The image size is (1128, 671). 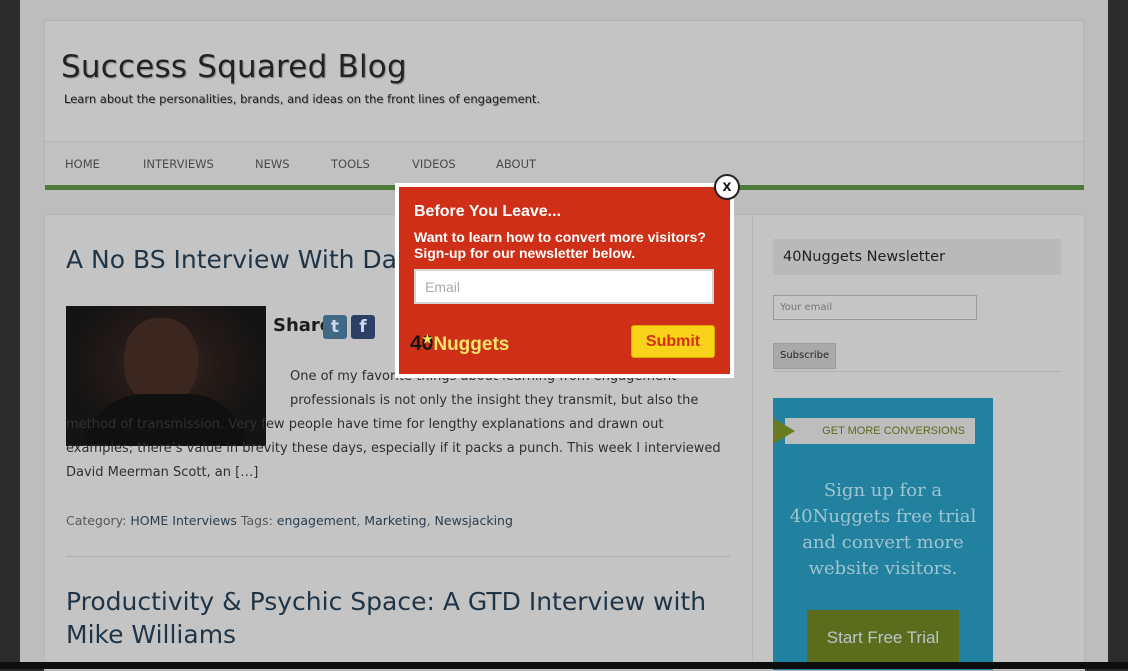 What do you see at coordinates (317, 520) in the screenshot?
I see `tag-link-engagement: engagement` at bounding box center [317, 520].